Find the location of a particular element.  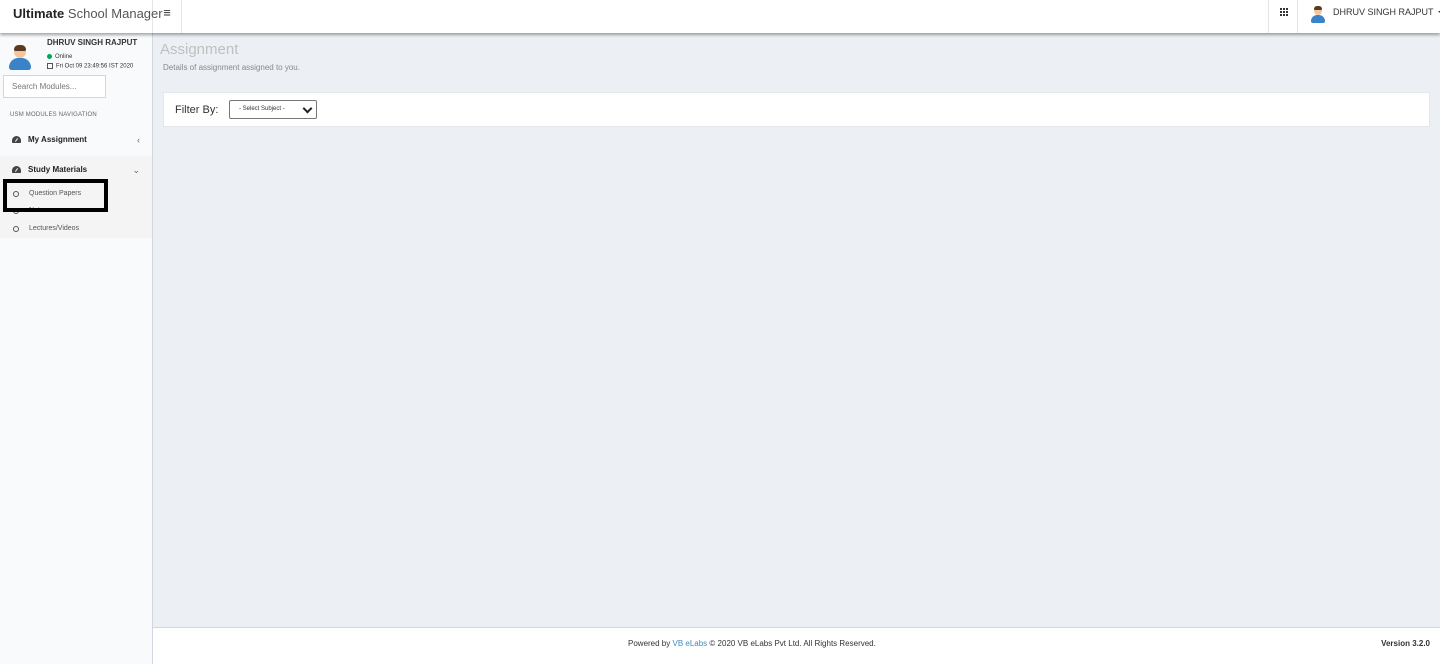

brand-bold: Ultimate is located at coordinates (39, 13).